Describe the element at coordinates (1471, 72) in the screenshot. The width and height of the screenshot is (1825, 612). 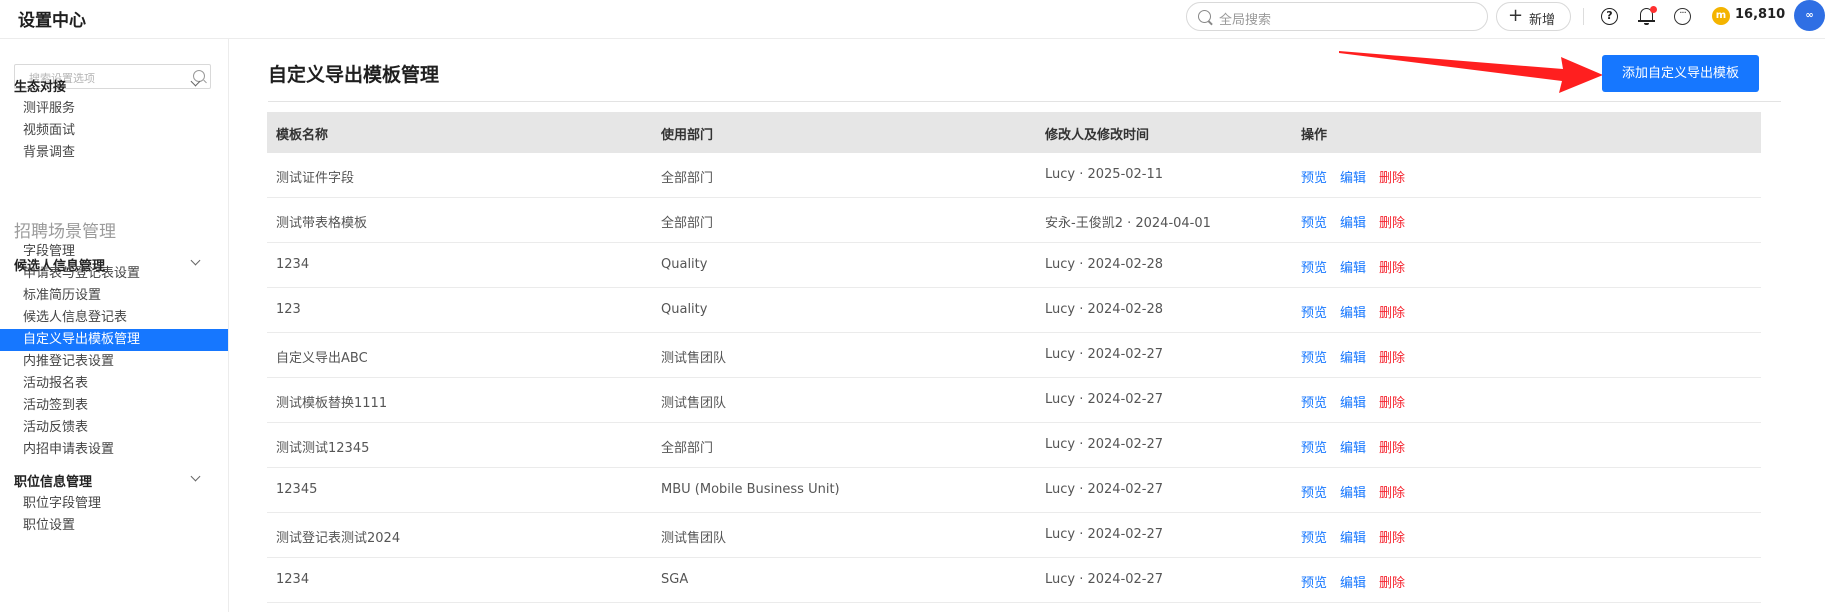
I see `annotation-arrow-icon` at that location.